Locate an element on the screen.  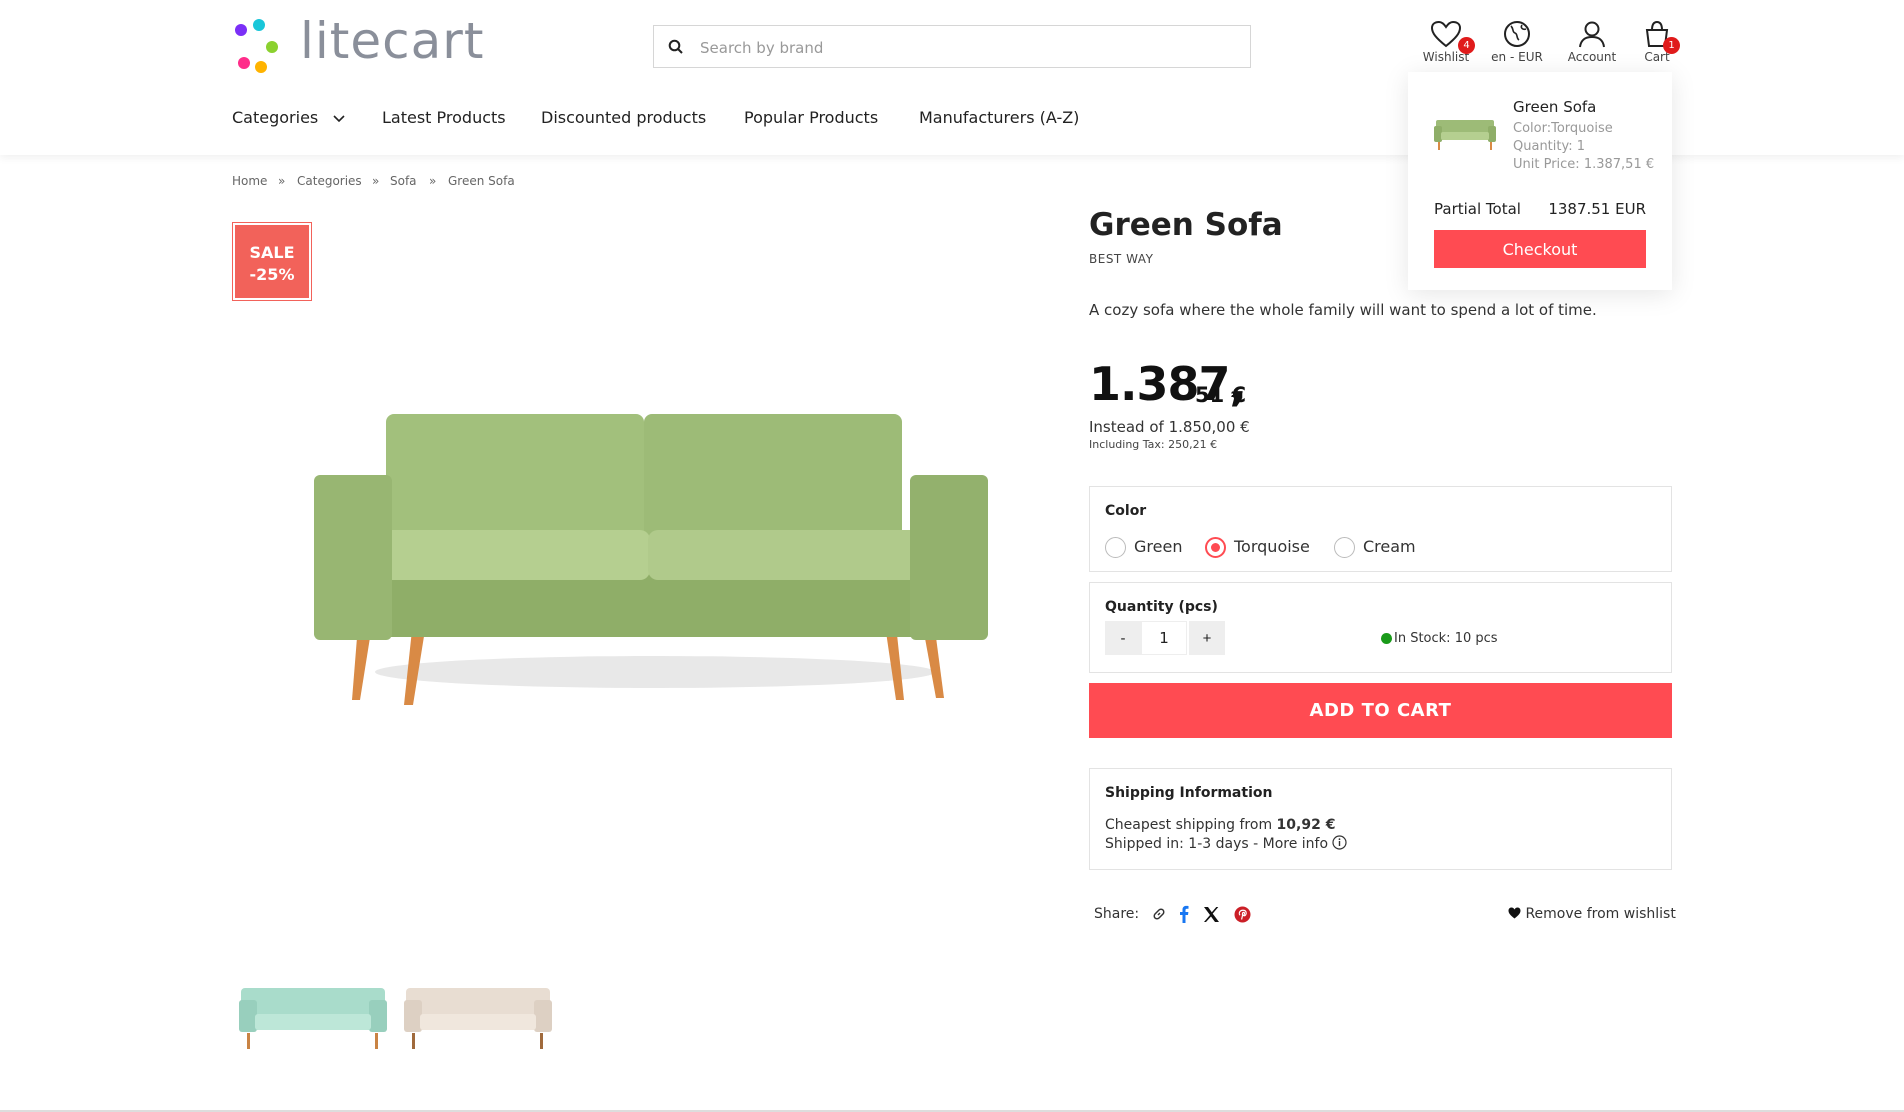
thumbnail-cream is located at coordinates (478, 1014).